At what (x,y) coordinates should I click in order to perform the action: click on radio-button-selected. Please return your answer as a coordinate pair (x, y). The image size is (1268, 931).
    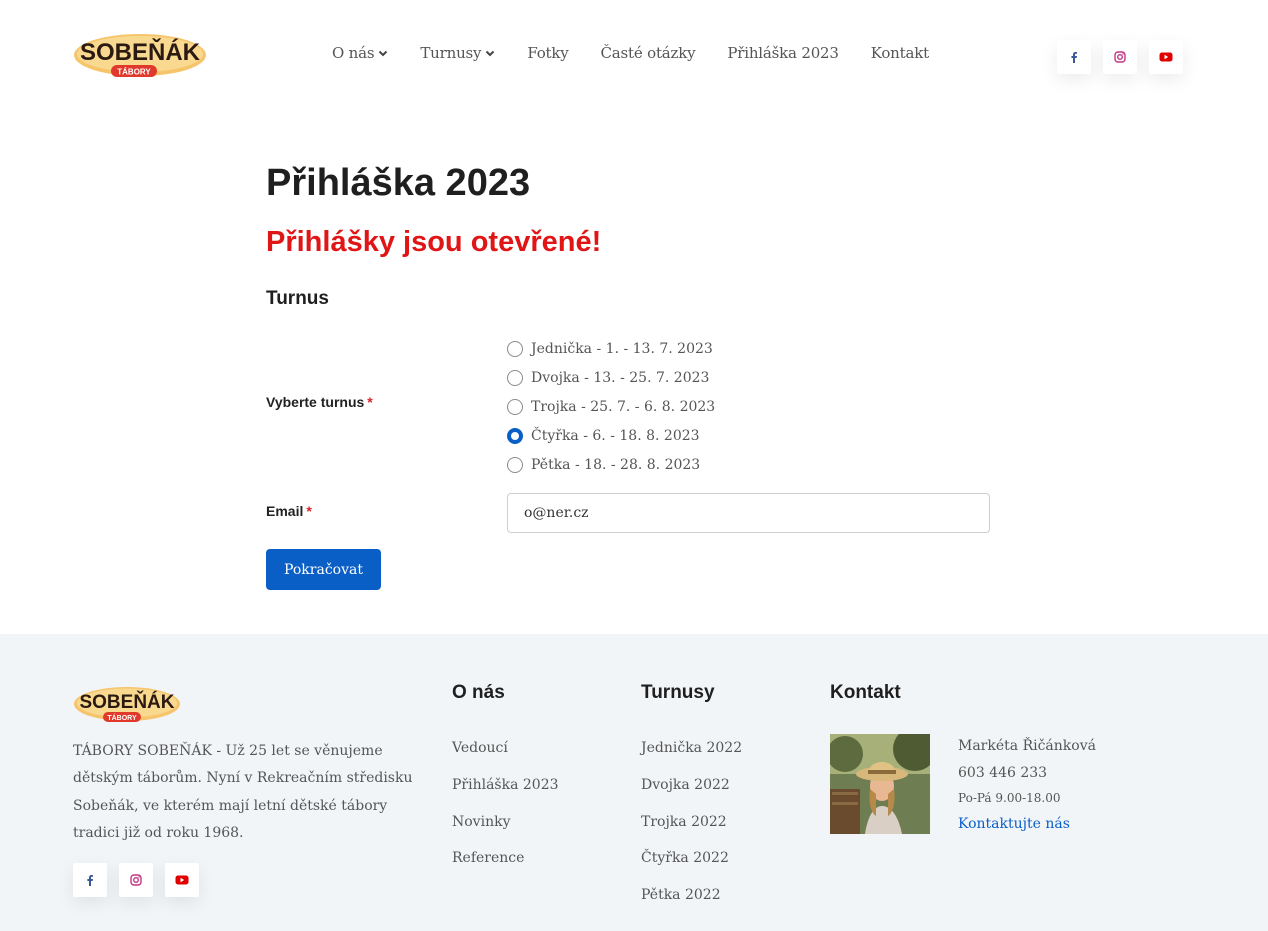
    Looking at the image, I should click on (515, 435).